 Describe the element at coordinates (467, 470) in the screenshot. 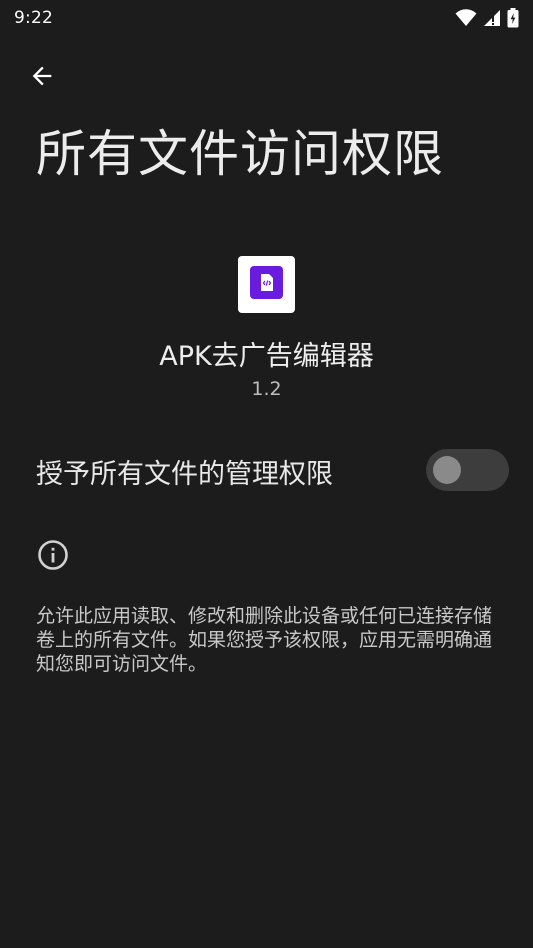

I see `permission-toggle` at that location.